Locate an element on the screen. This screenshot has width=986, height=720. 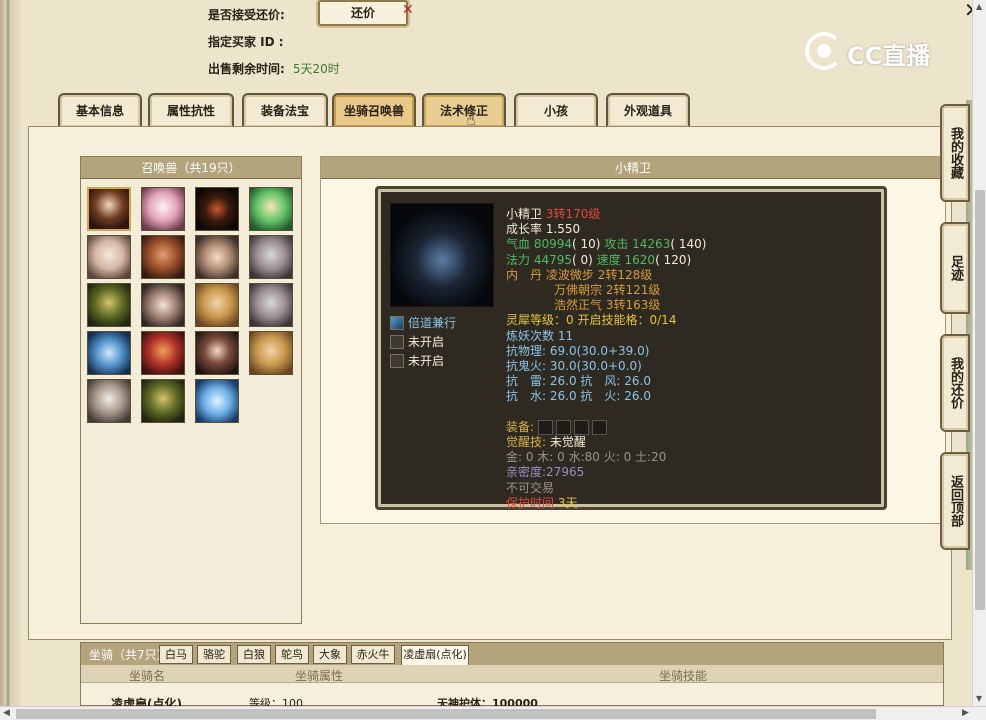
equipment-icons is located at coordinates (572, 427).